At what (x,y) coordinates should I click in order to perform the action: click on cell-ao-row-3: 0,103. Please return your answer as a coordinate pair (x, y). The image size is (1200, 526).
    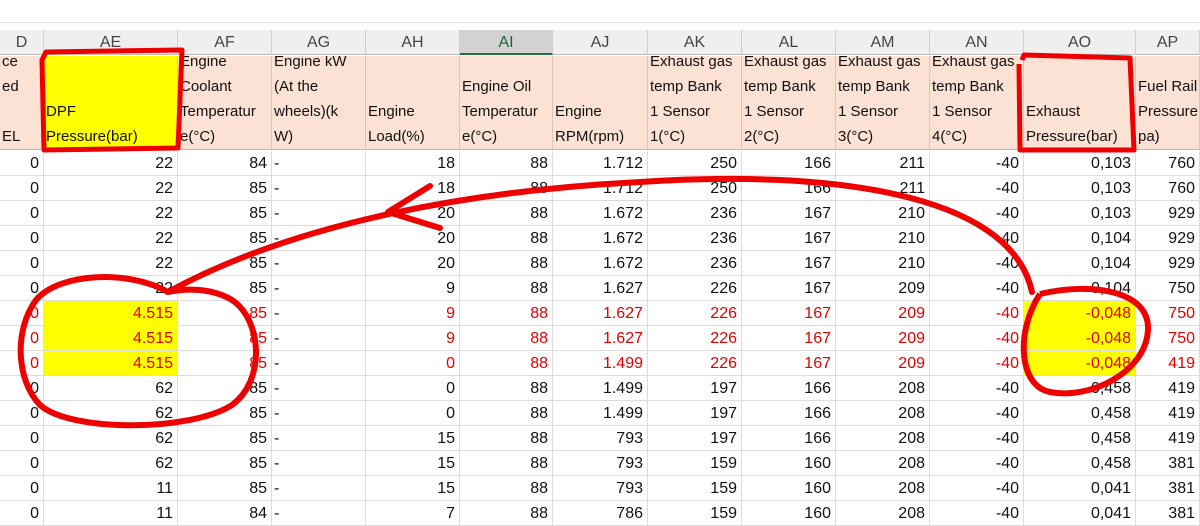
    Looking at the image, I should click on (1080, 213).